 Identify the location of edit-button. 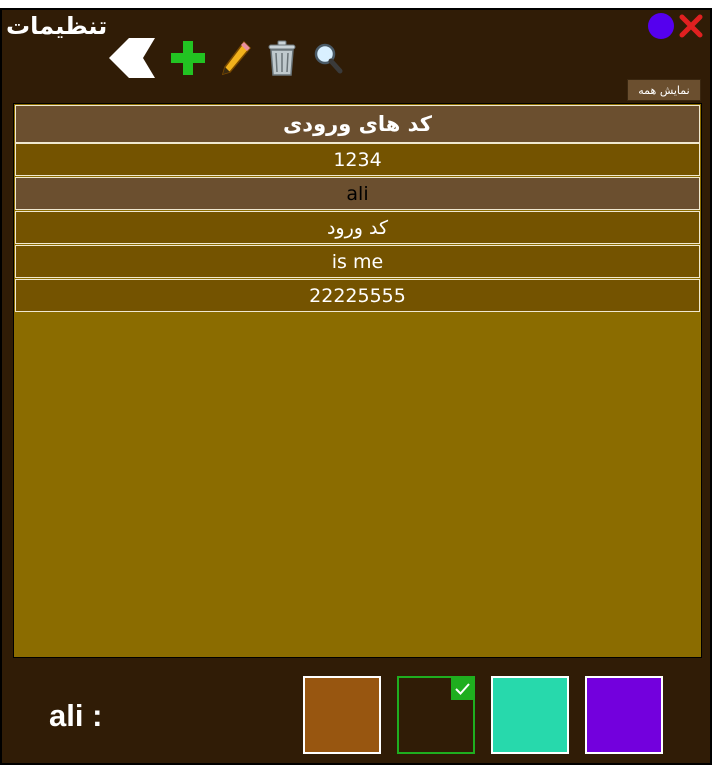
(236, 58).